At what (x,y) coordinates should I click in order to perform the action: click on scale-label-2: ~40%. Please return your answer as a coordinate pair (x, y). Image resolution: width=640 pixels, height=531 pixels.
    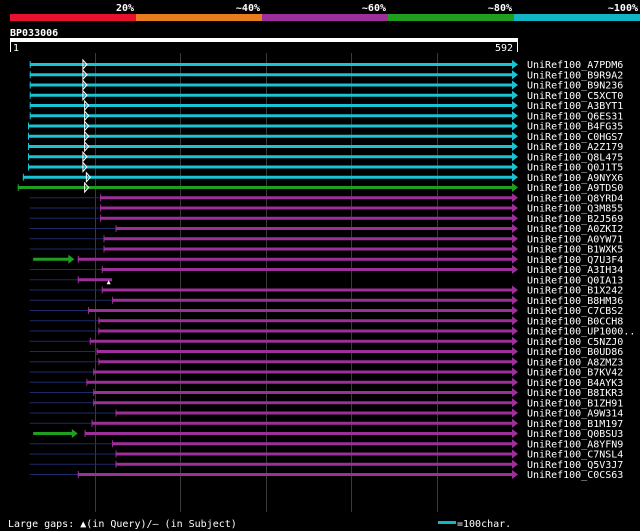
    Looking at the image, I should click on (248, 8).